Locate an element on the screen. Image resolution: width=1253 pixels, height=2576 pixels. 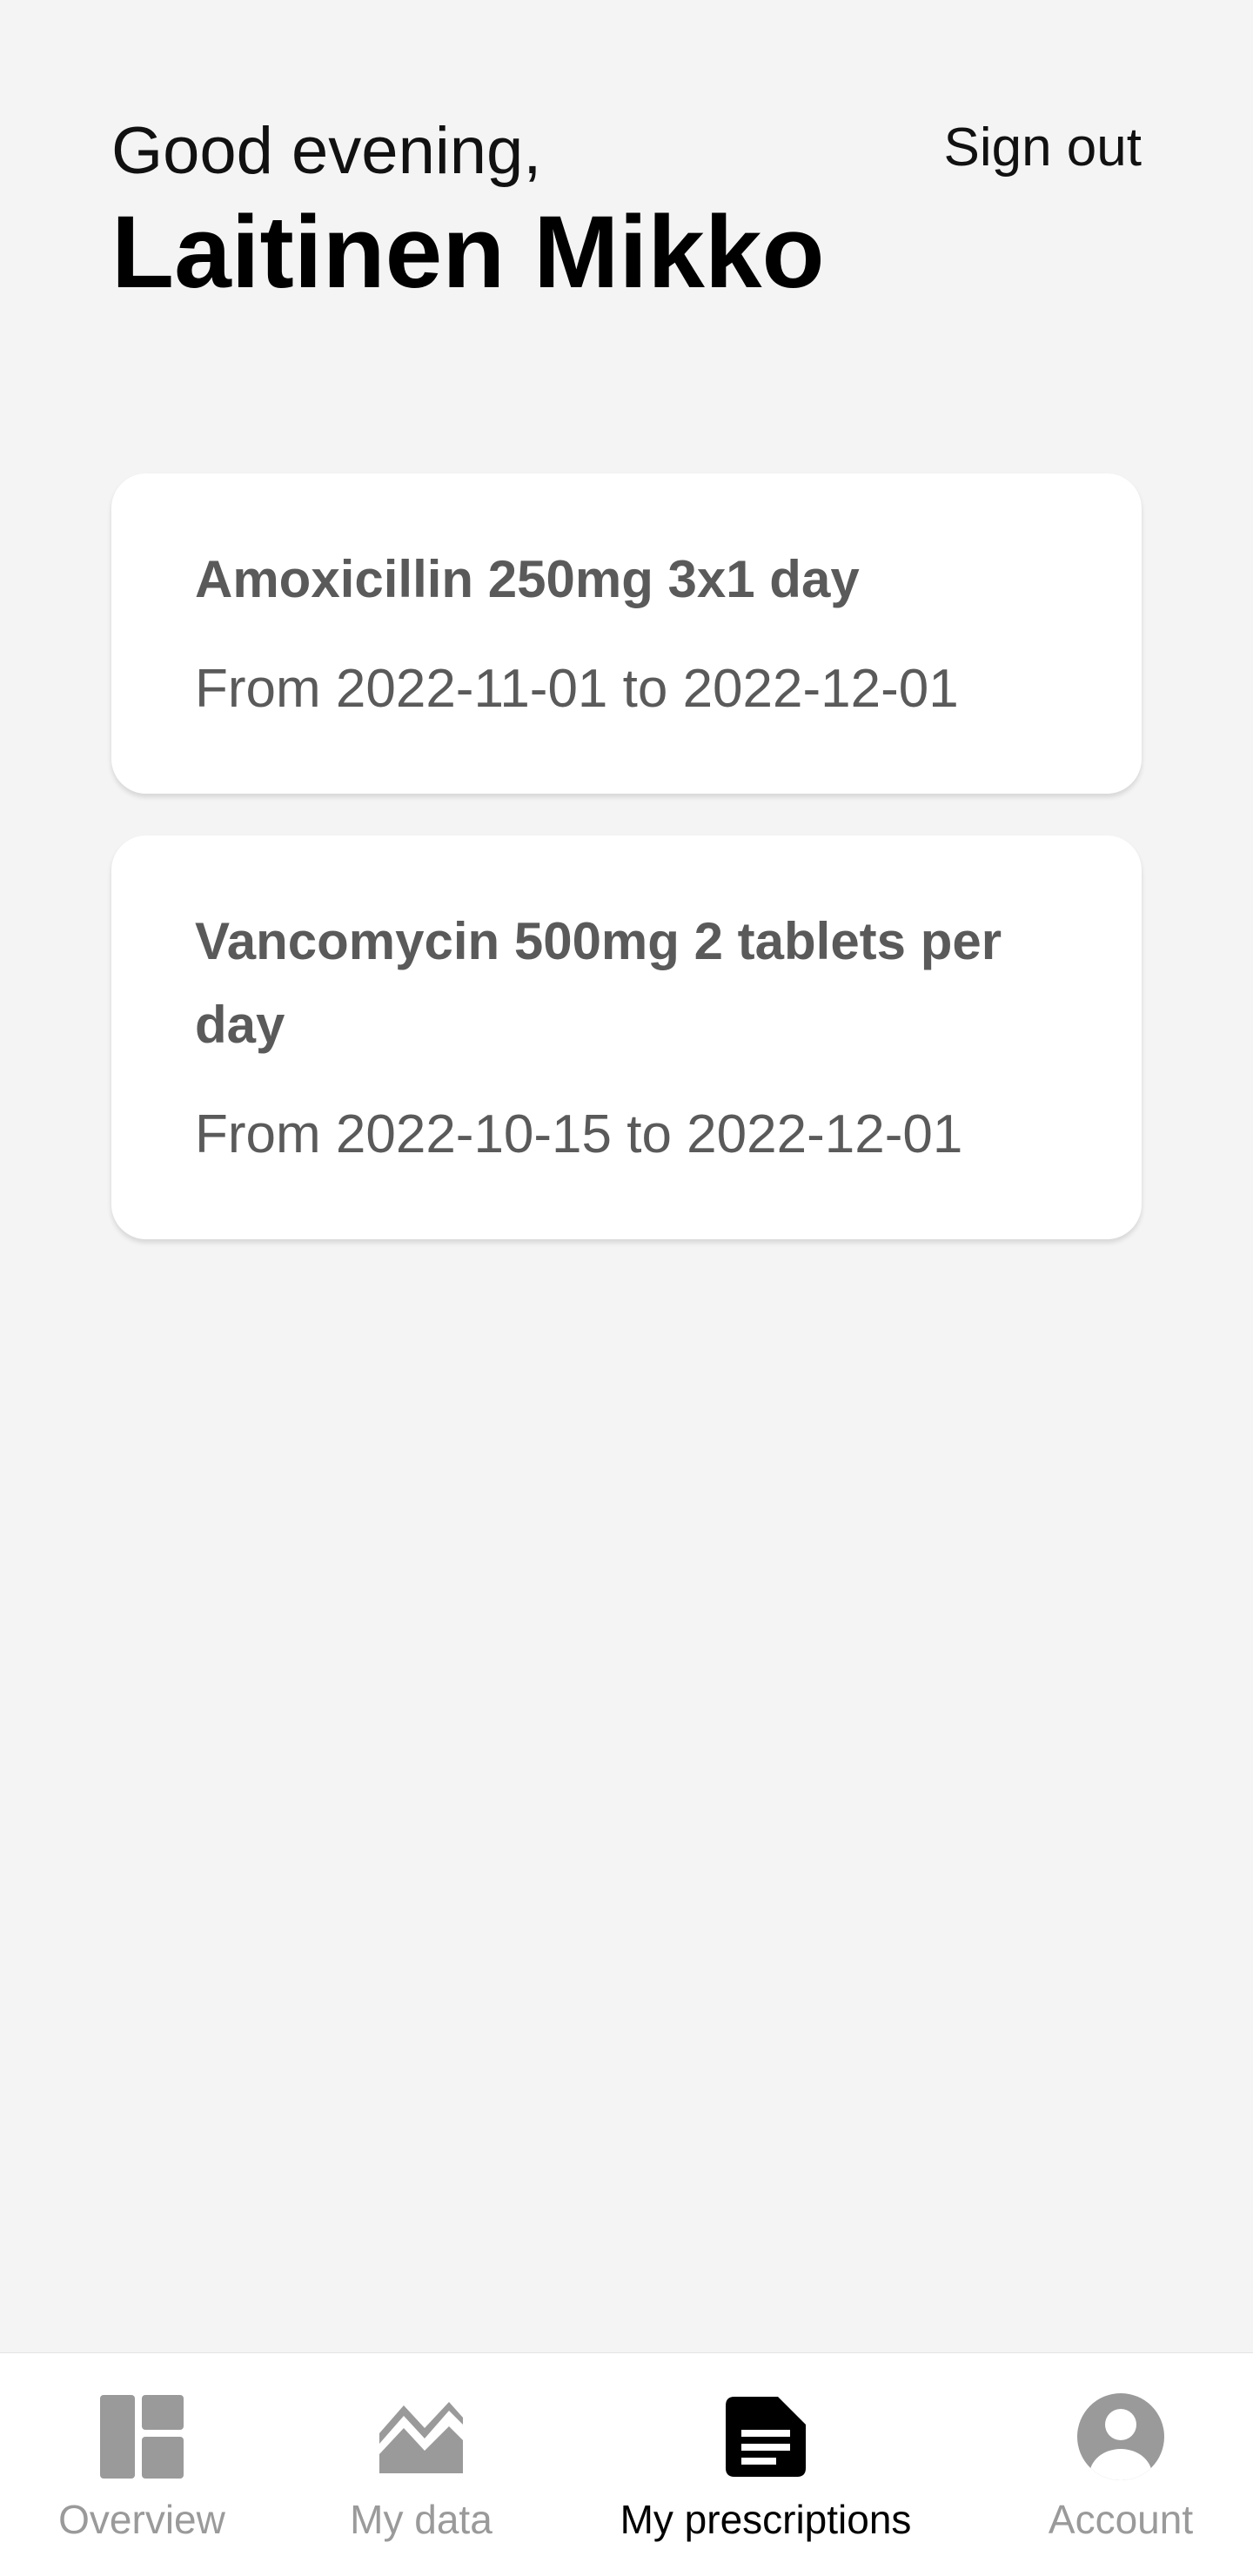
nav-item-my-prescriptions: My prescriptions is located at coordinates (765, 2464).